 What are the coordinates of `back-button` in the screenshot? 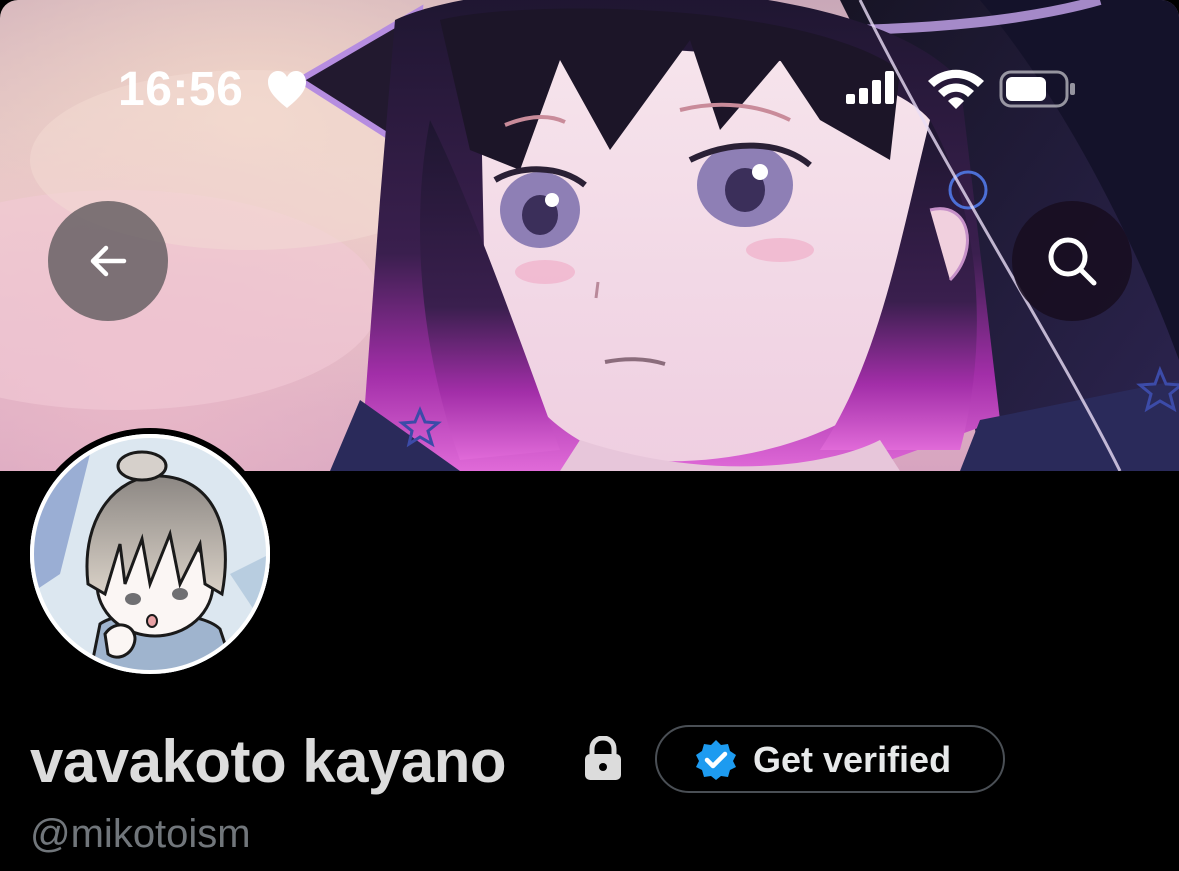 It's located at (108, 261).